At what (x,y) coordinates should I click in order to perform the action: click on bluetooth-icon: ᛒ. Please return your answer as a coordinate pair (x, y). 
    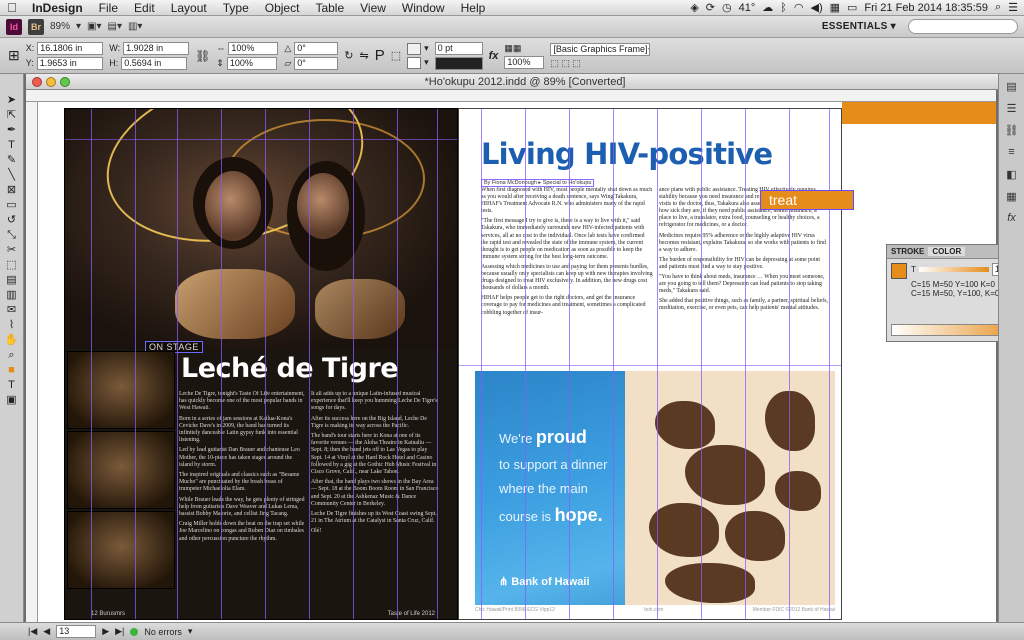
    Looking at the image, I should click on (783, 8).